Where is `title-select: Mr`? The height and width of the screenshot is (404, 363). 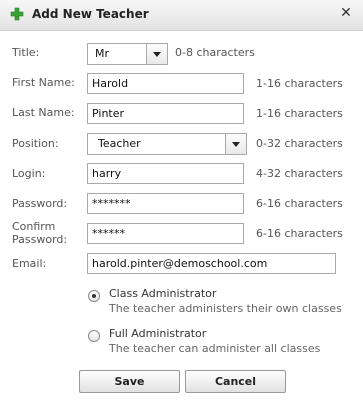 title-select: Mr is located at coordinates (127, 54).